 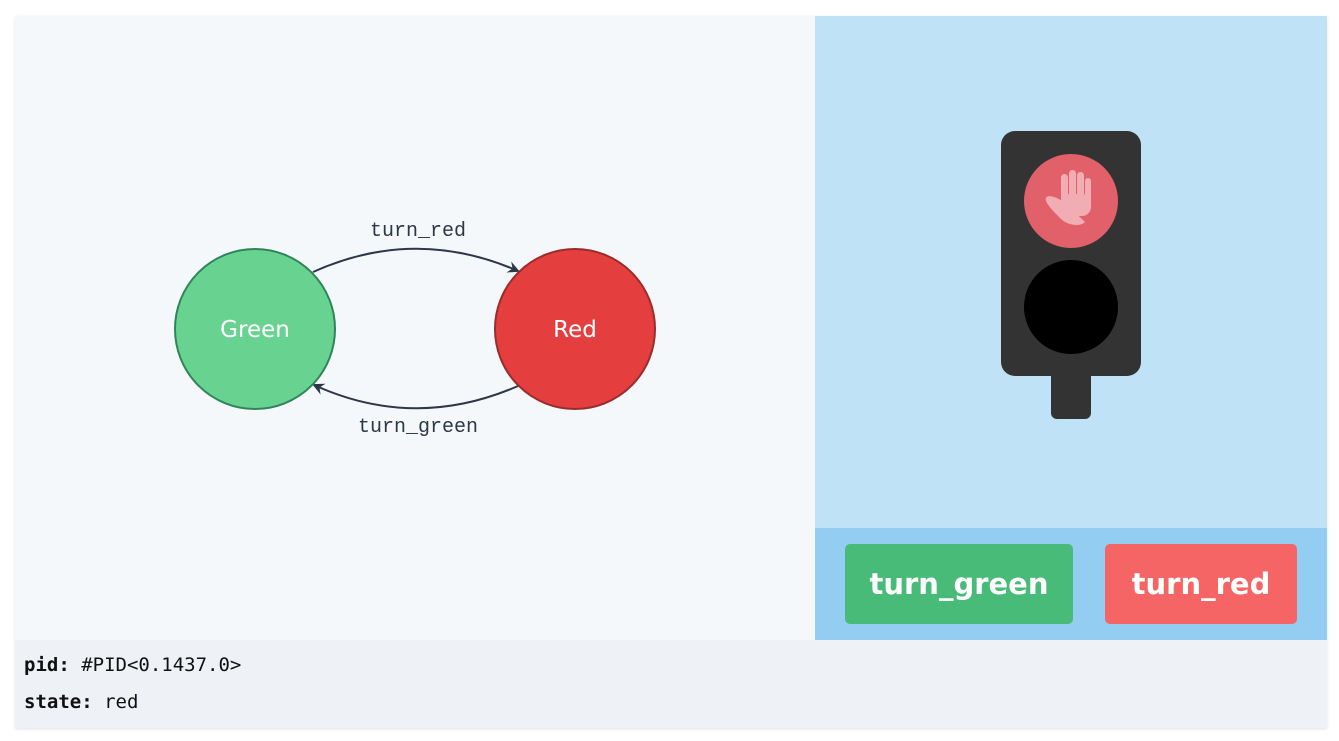 I want to click on transition-arrow-turn-green, so click(x=415, y=396).